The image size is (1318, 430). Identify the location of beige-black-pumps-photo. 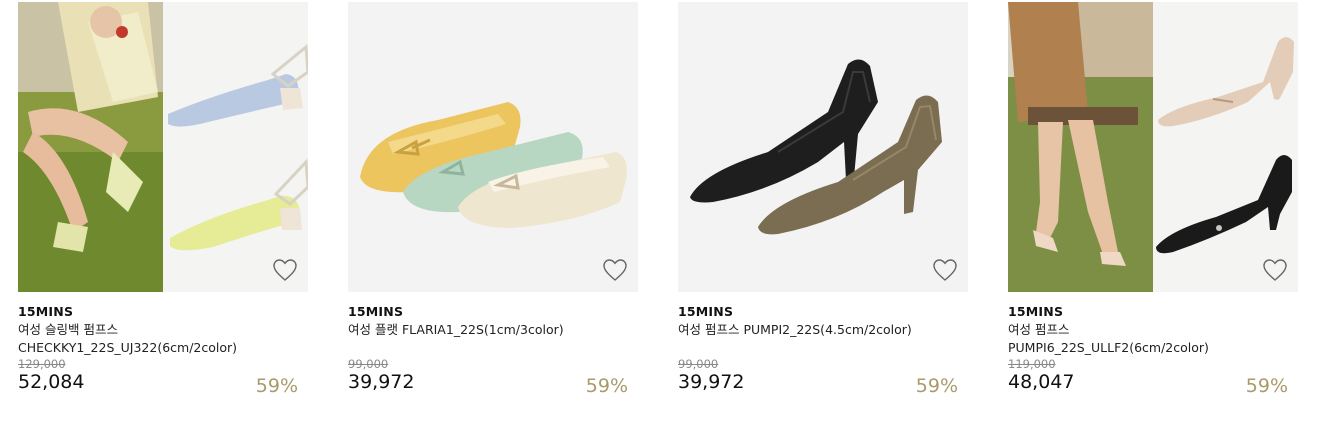
(1153, 147).